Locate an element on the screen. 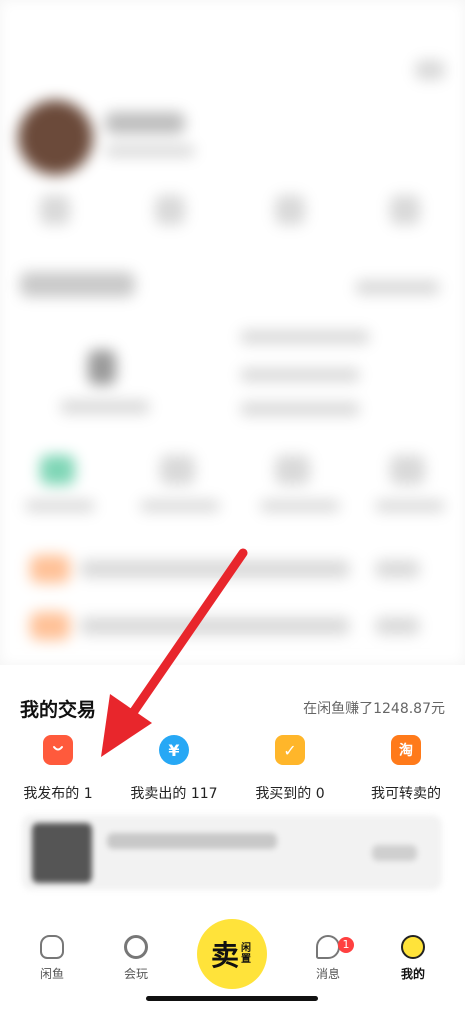 Image resolution: width=465 pixels, height=1009 pixels. message-badge: 1 is located at coordinates (346, 945).